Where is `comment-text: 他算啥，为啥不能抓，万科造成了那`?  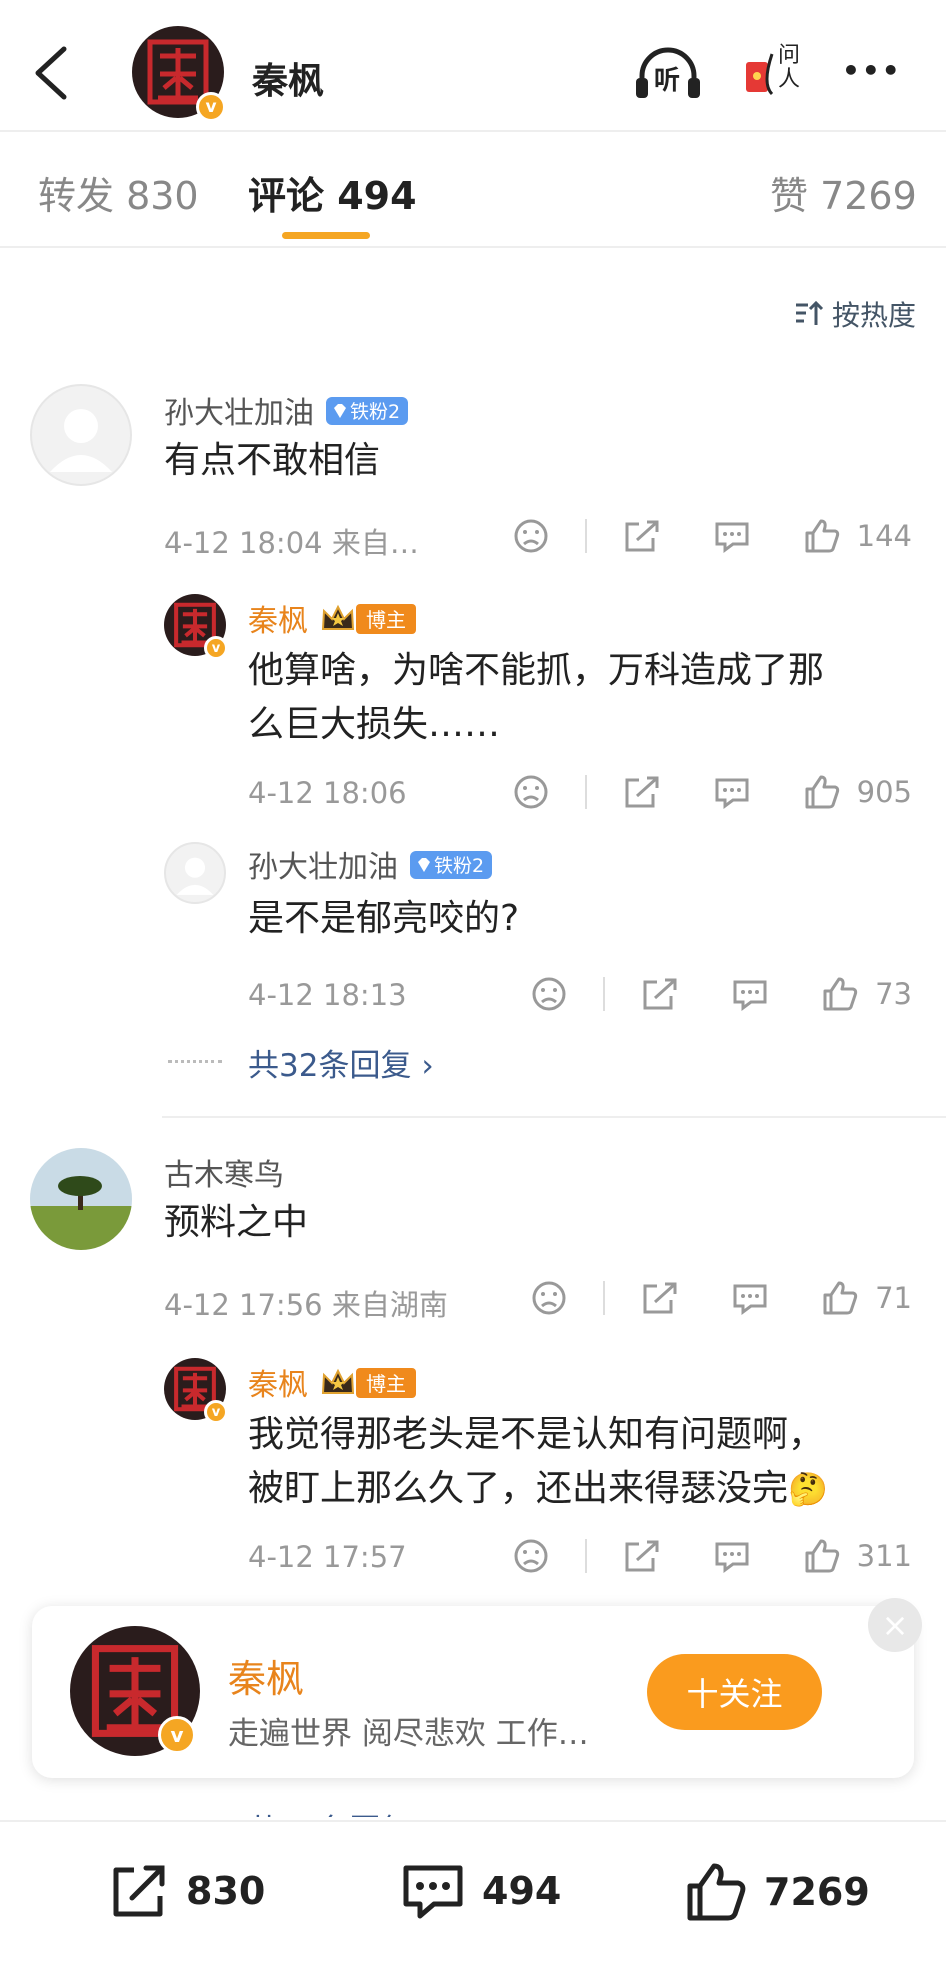
comment-text: 他算啥，为啥不能抓，万科造成了那 is located at coordinates (536, 670).